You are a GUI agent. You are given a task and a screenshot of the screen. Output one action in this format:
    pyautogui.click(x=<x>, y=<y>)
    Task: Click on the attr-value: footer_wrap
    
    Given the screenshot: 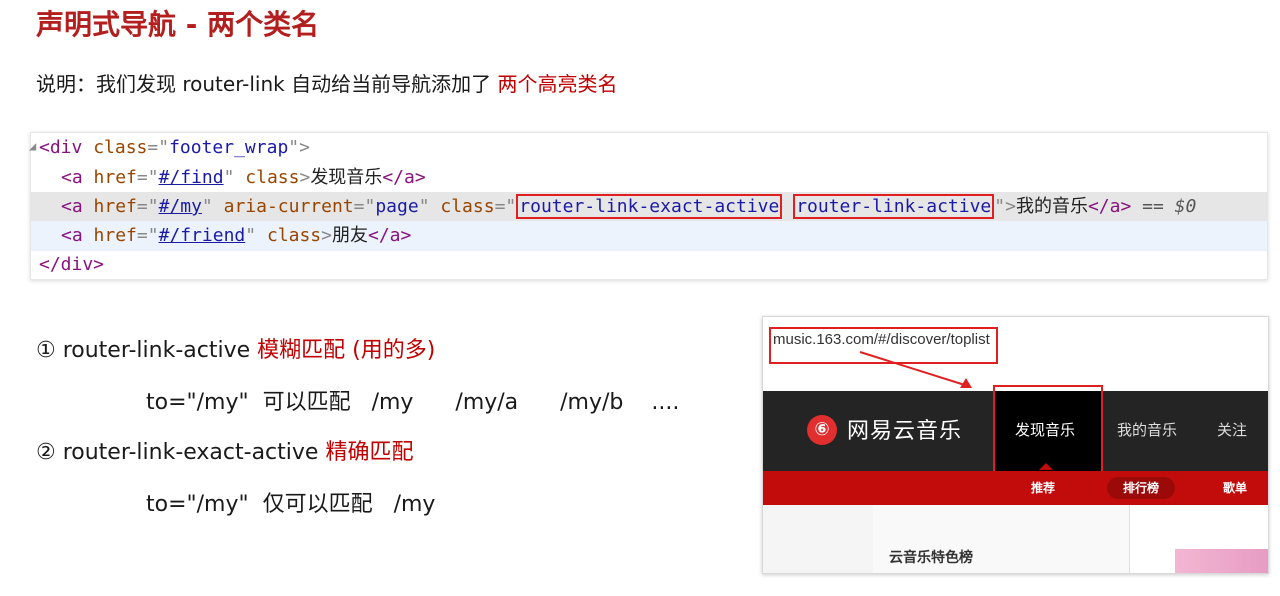 What is the action you would take?
    pyautogui.click(x=229, y=147)
    